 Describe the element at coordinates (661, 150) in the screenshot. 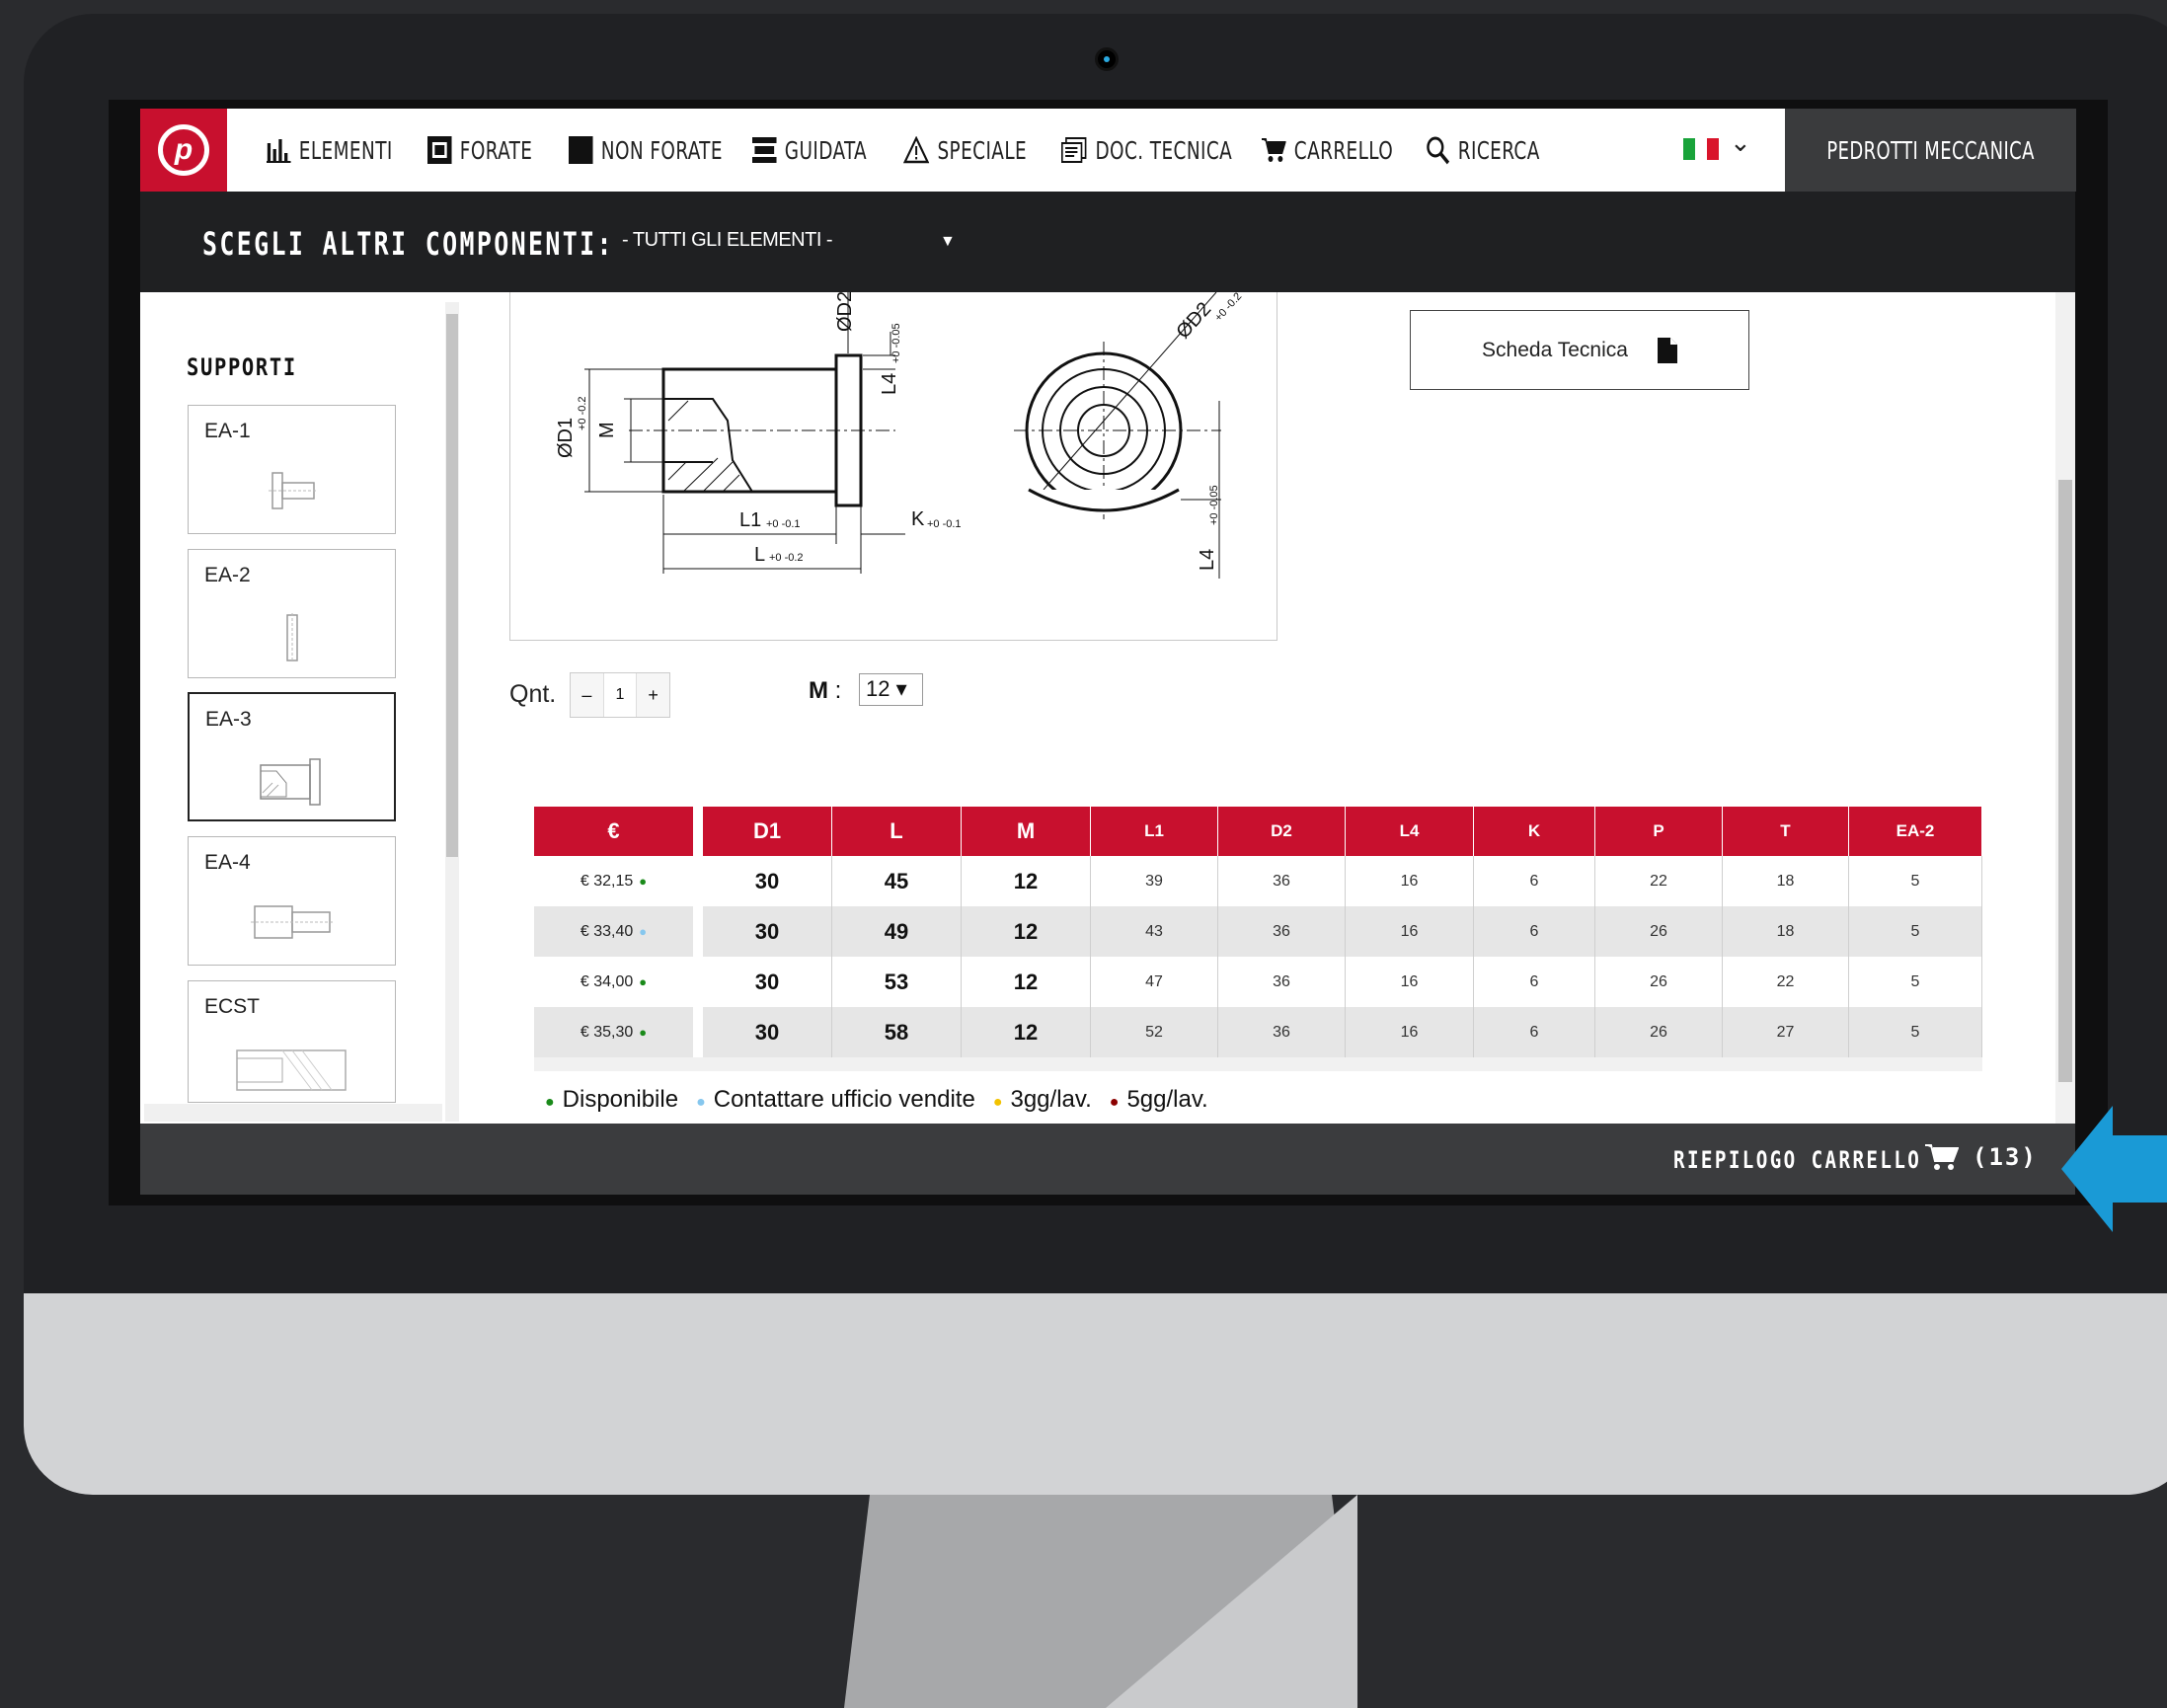

I see `nav-label: NON FORATE` at that location.